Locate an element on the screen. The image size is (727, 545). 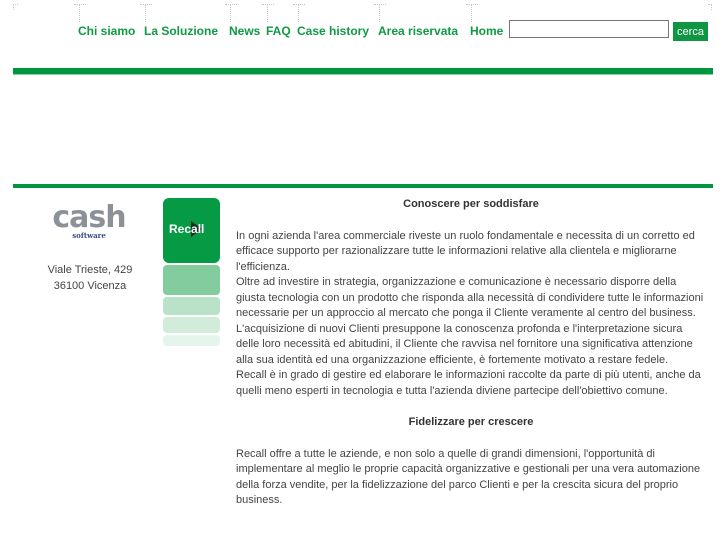
nav-news: News is located at coordinates (244, 31).